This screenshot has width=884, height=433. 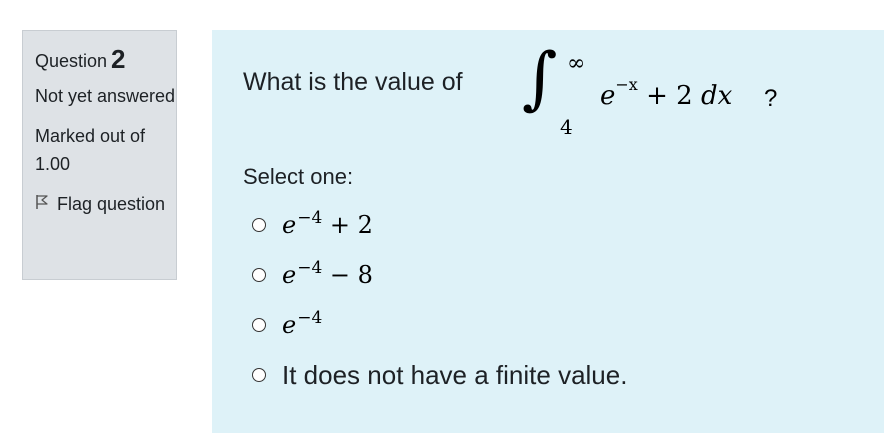 What do you see at coordinates (626, 84) in the screenshot?
I see `integrand-exponent: −x` at bounding box center [626, 84].